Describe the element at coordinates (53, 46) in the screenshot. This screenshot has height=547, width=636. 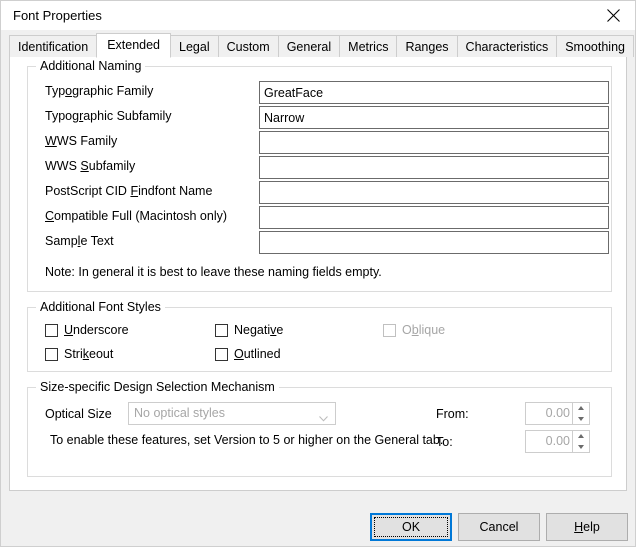
I see `tab-identification: Identification` at that location.